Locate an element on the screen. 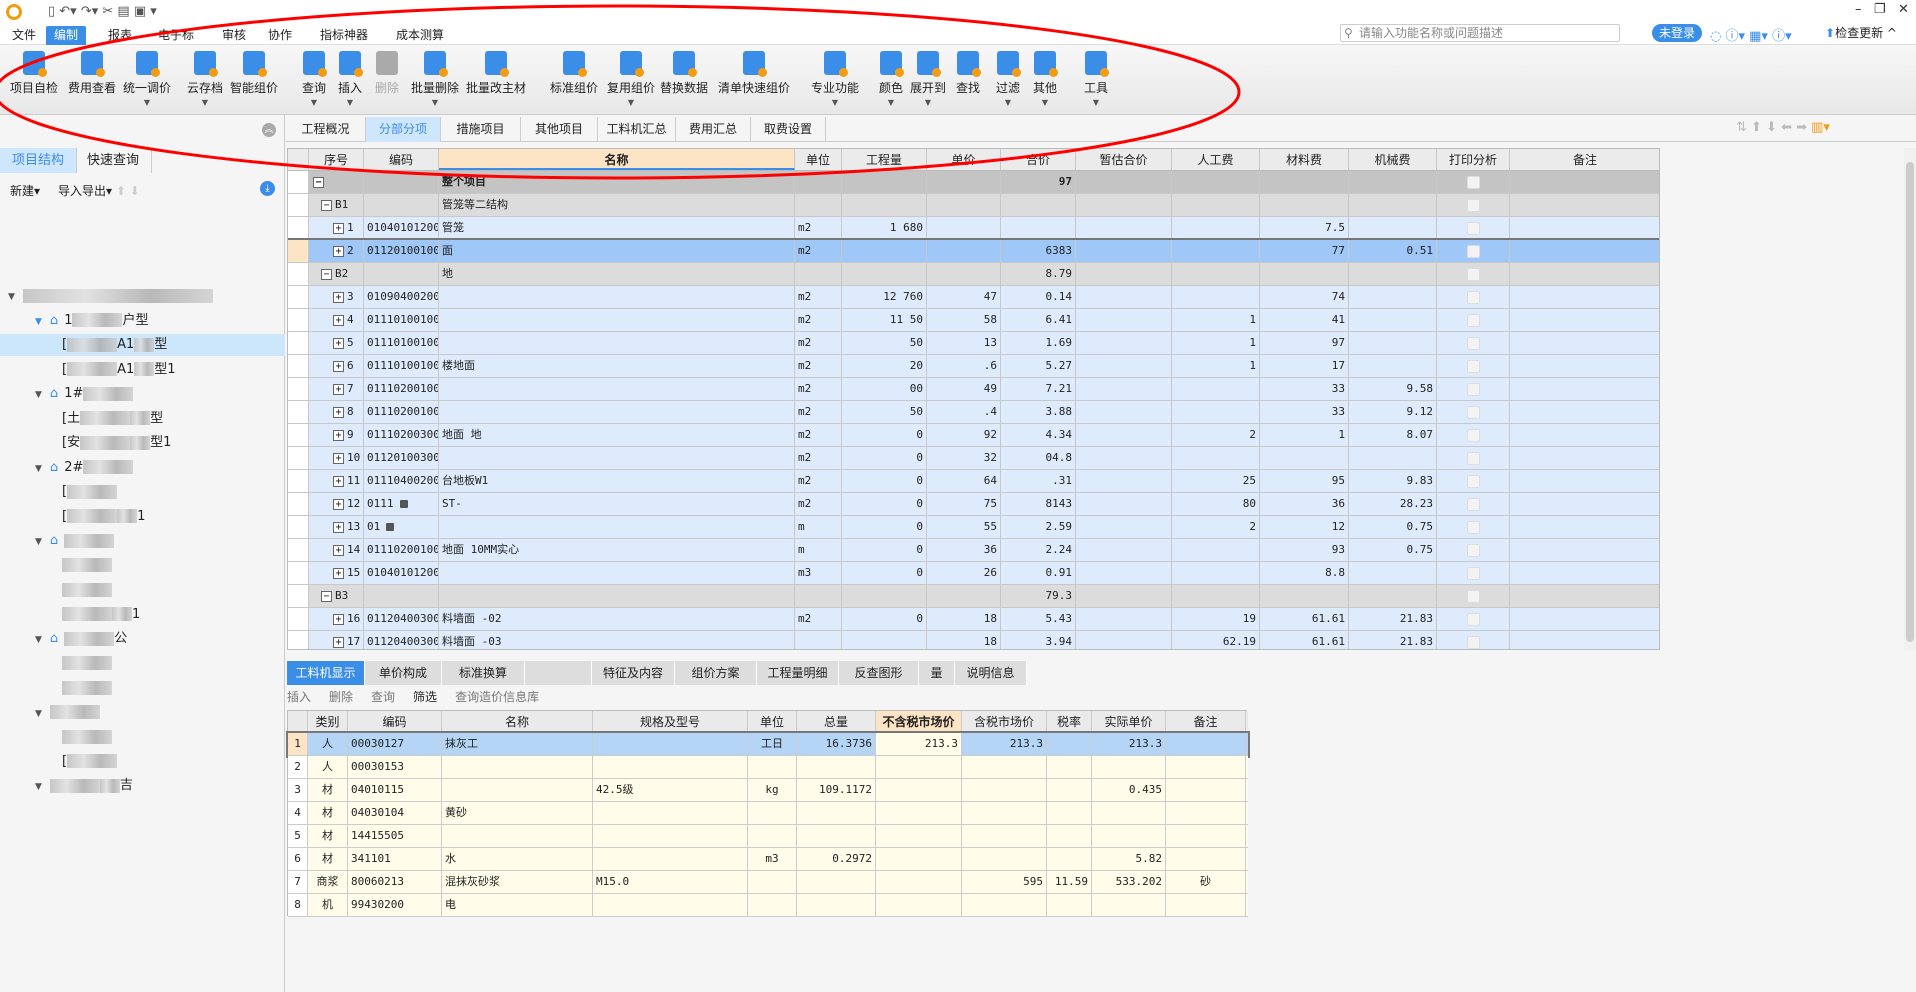  menu-5: 协作 is located at coordinates (280, 35).